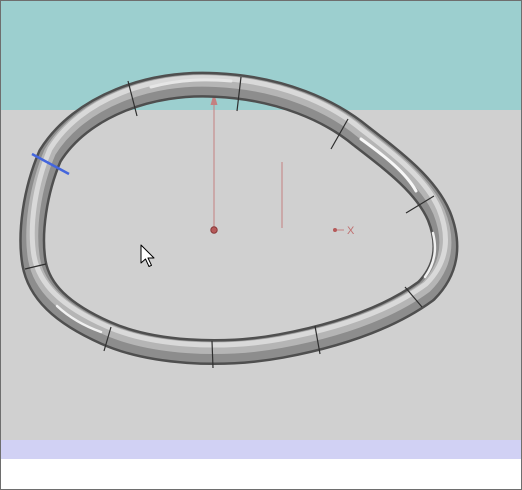  What do you see at coordinates (214, 230) in the screenshot?
I see `origin-point` at bounding box center [214, 230].